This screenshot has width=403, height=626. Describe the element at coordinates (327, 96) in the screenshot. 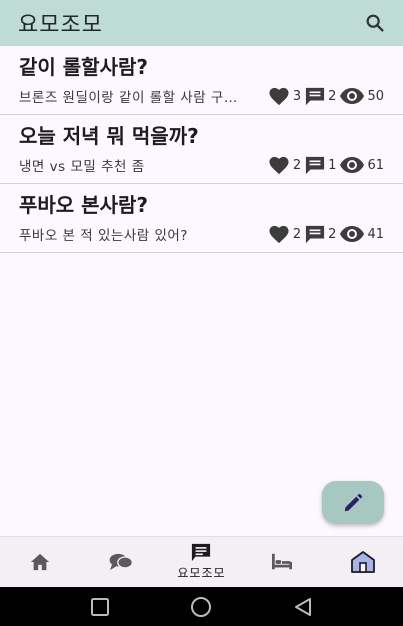

I see `post-stats: 3 2 50` at that location.